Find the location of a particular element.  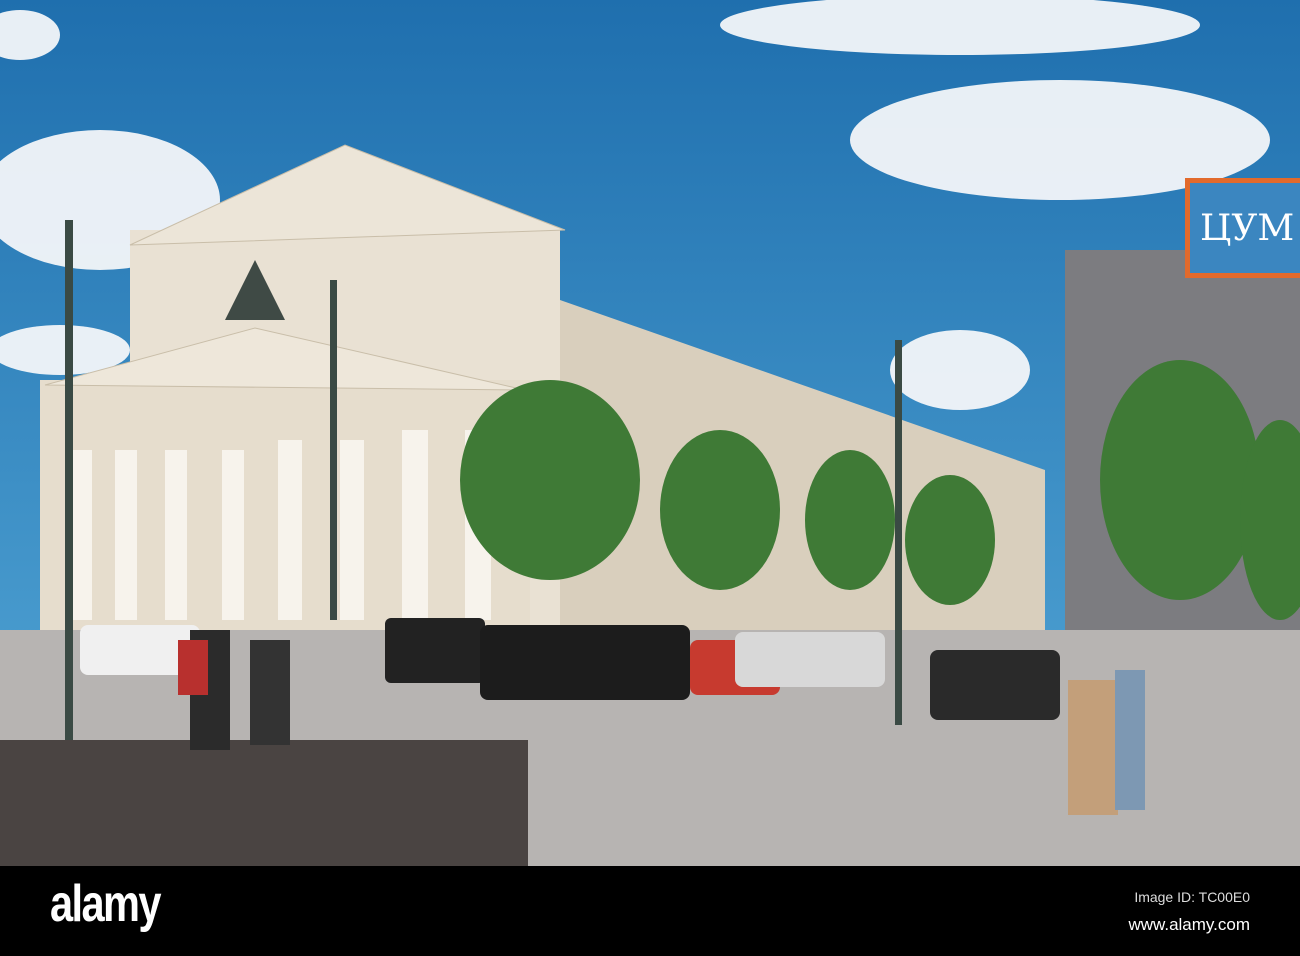

granite-wall is located at coordinates (264, 803).